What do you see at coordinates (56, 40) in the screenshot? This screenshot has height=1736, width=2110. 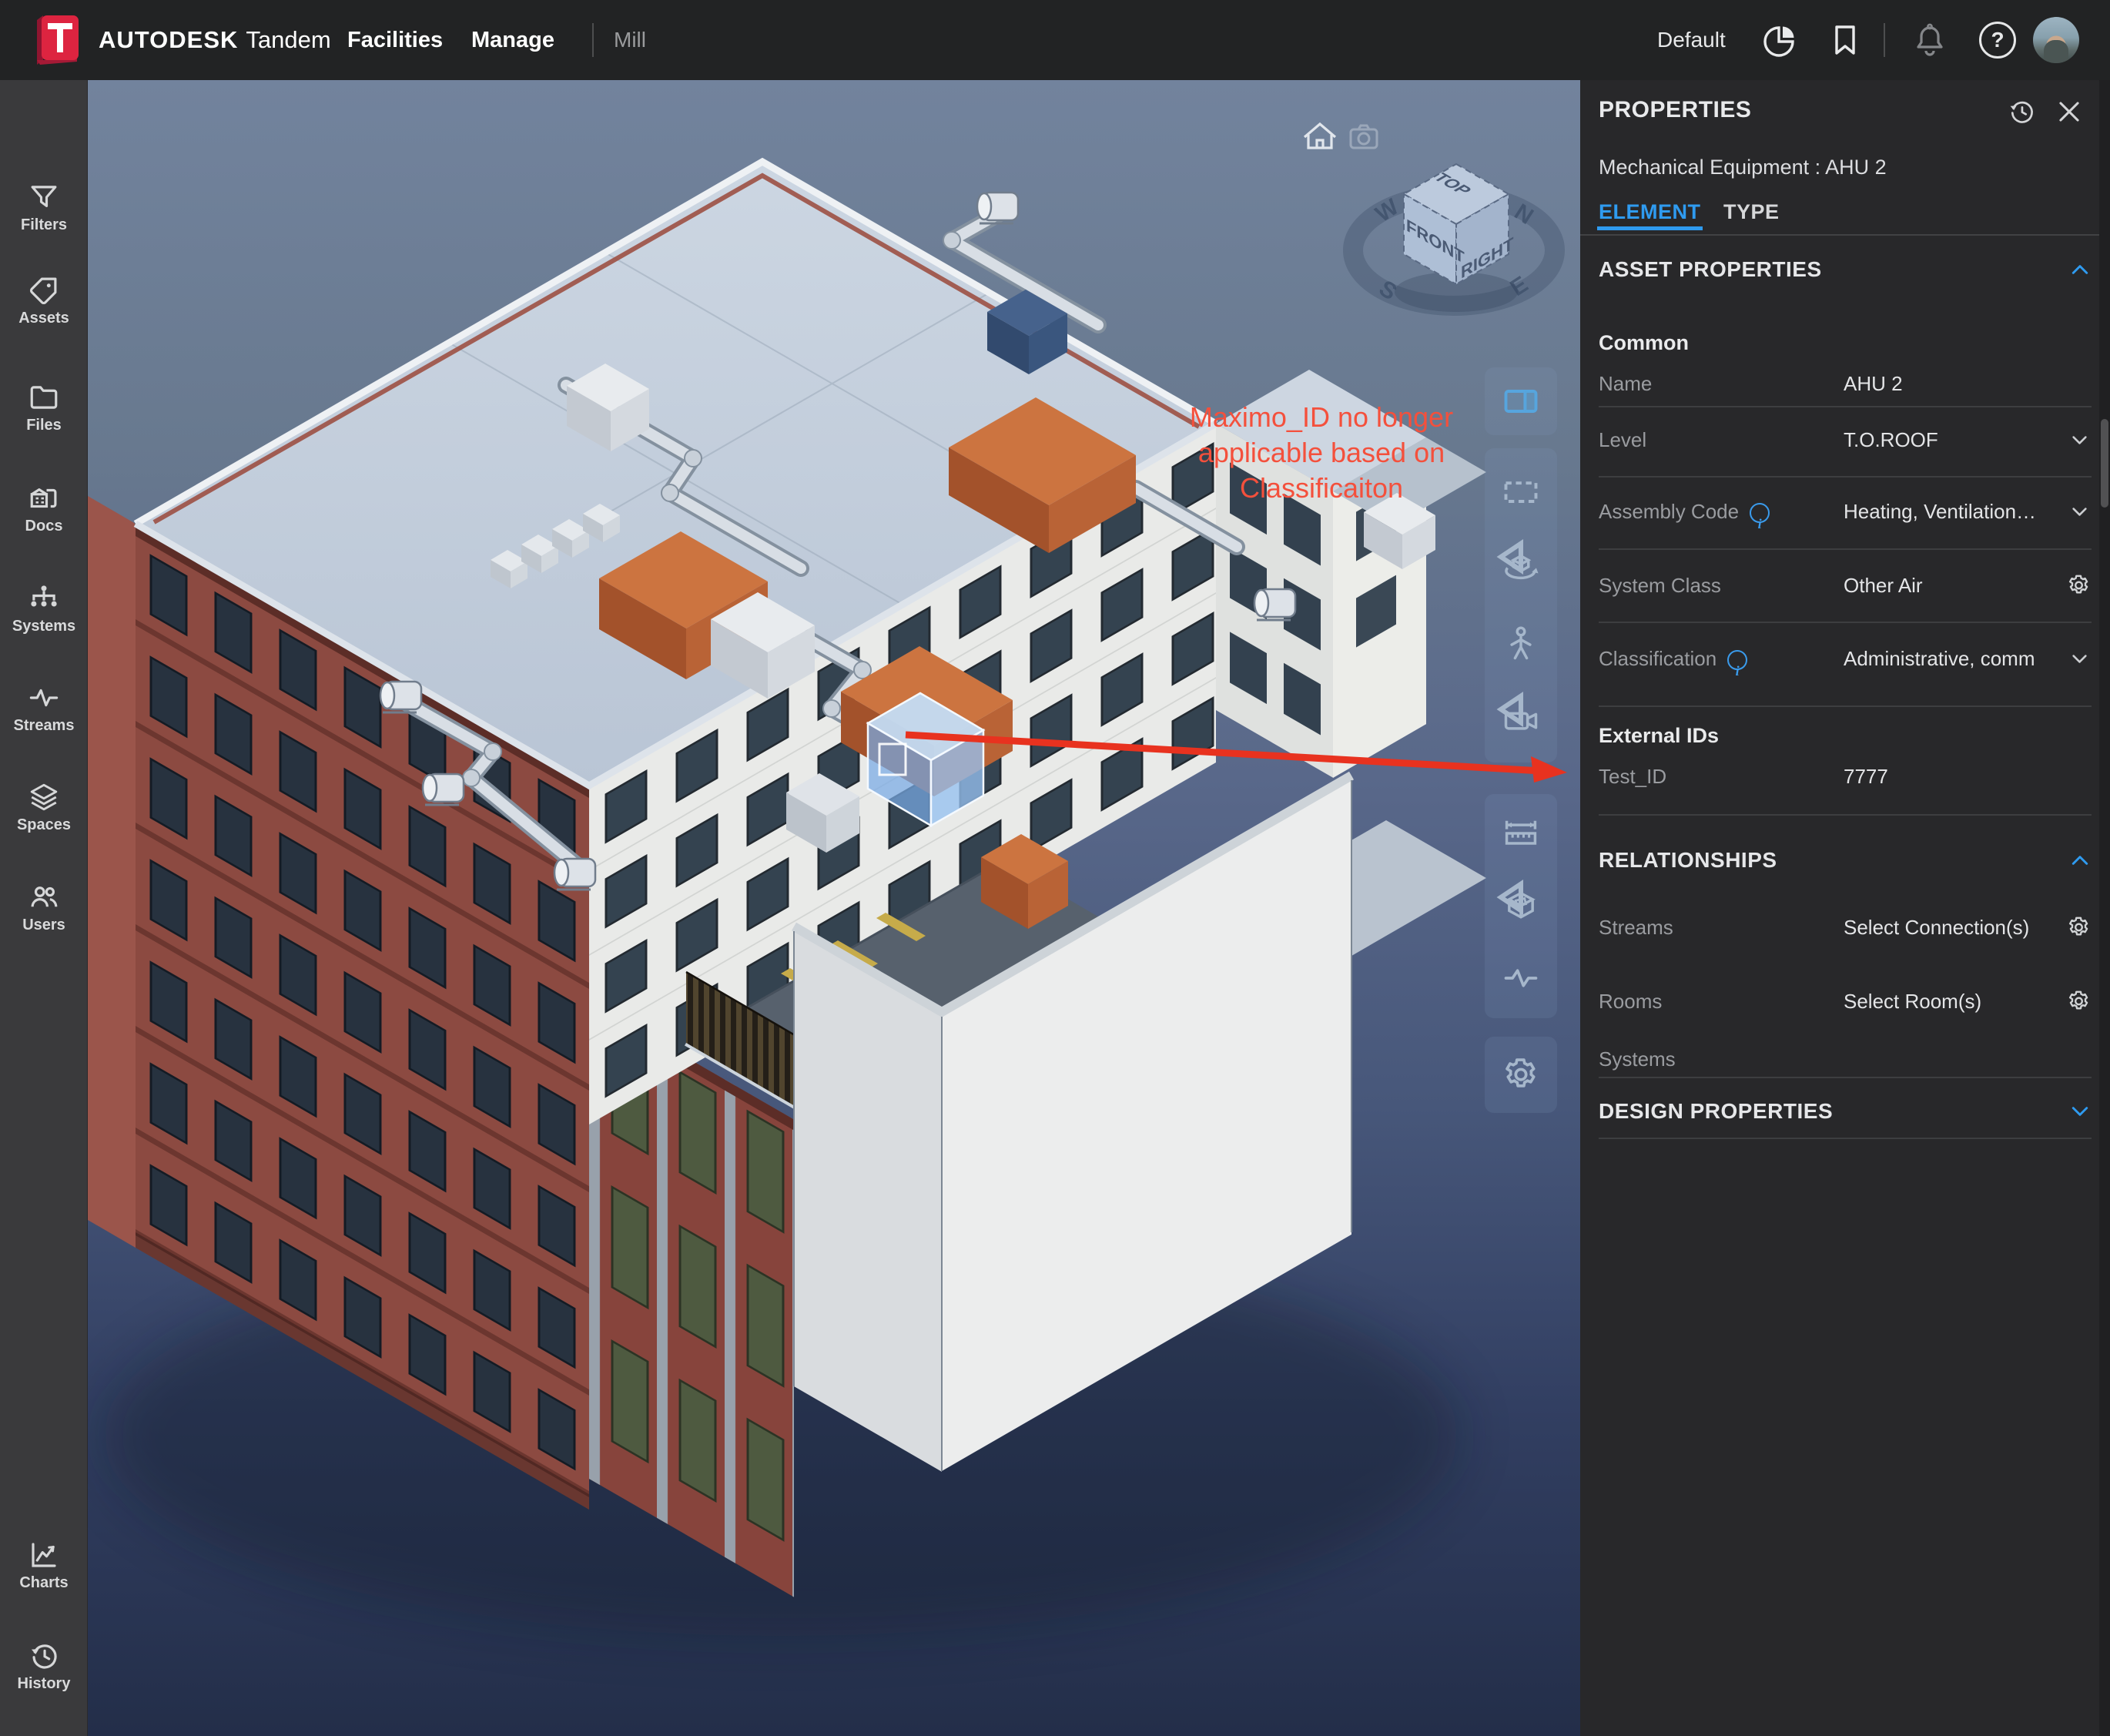 I see `tandem-logo-icon` at bounding box center [56, 40].